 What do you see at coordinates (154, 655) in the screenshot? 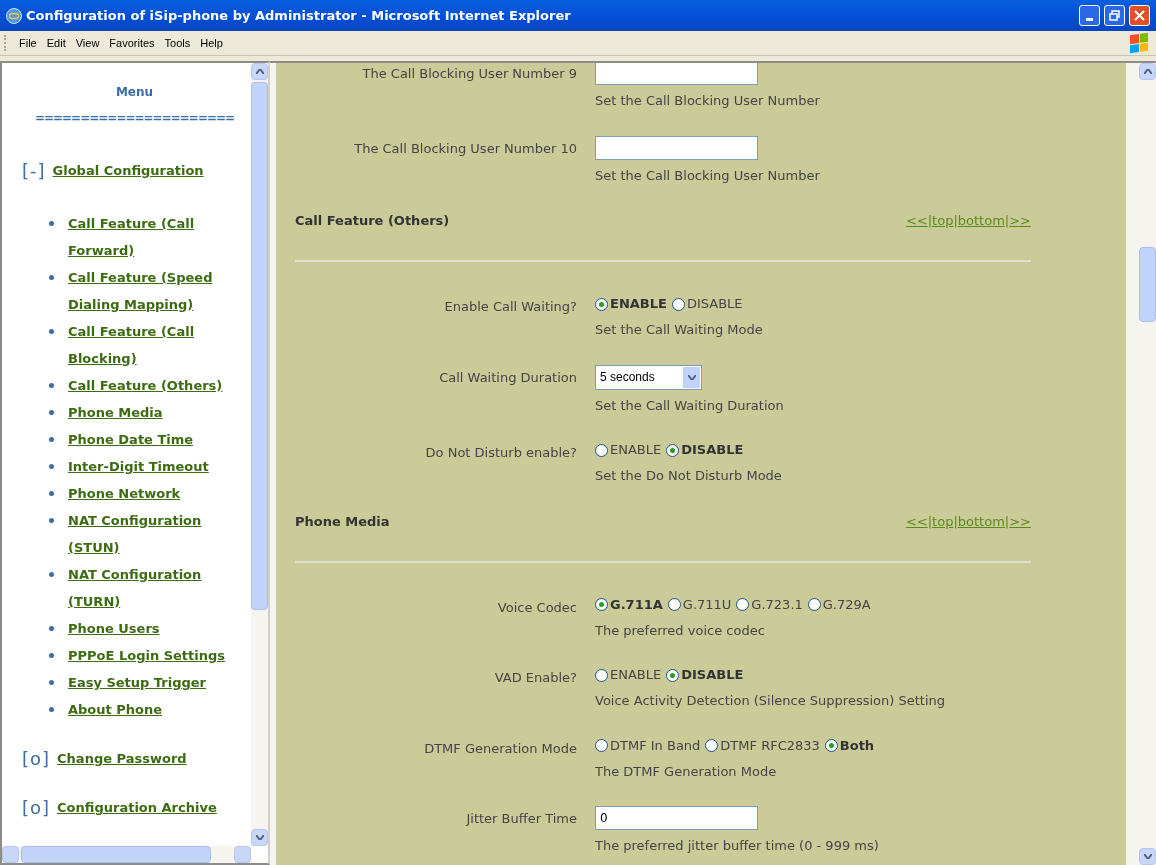
I see `menu-link: PPPoE Login Settings` at bounding box center [154, 655].